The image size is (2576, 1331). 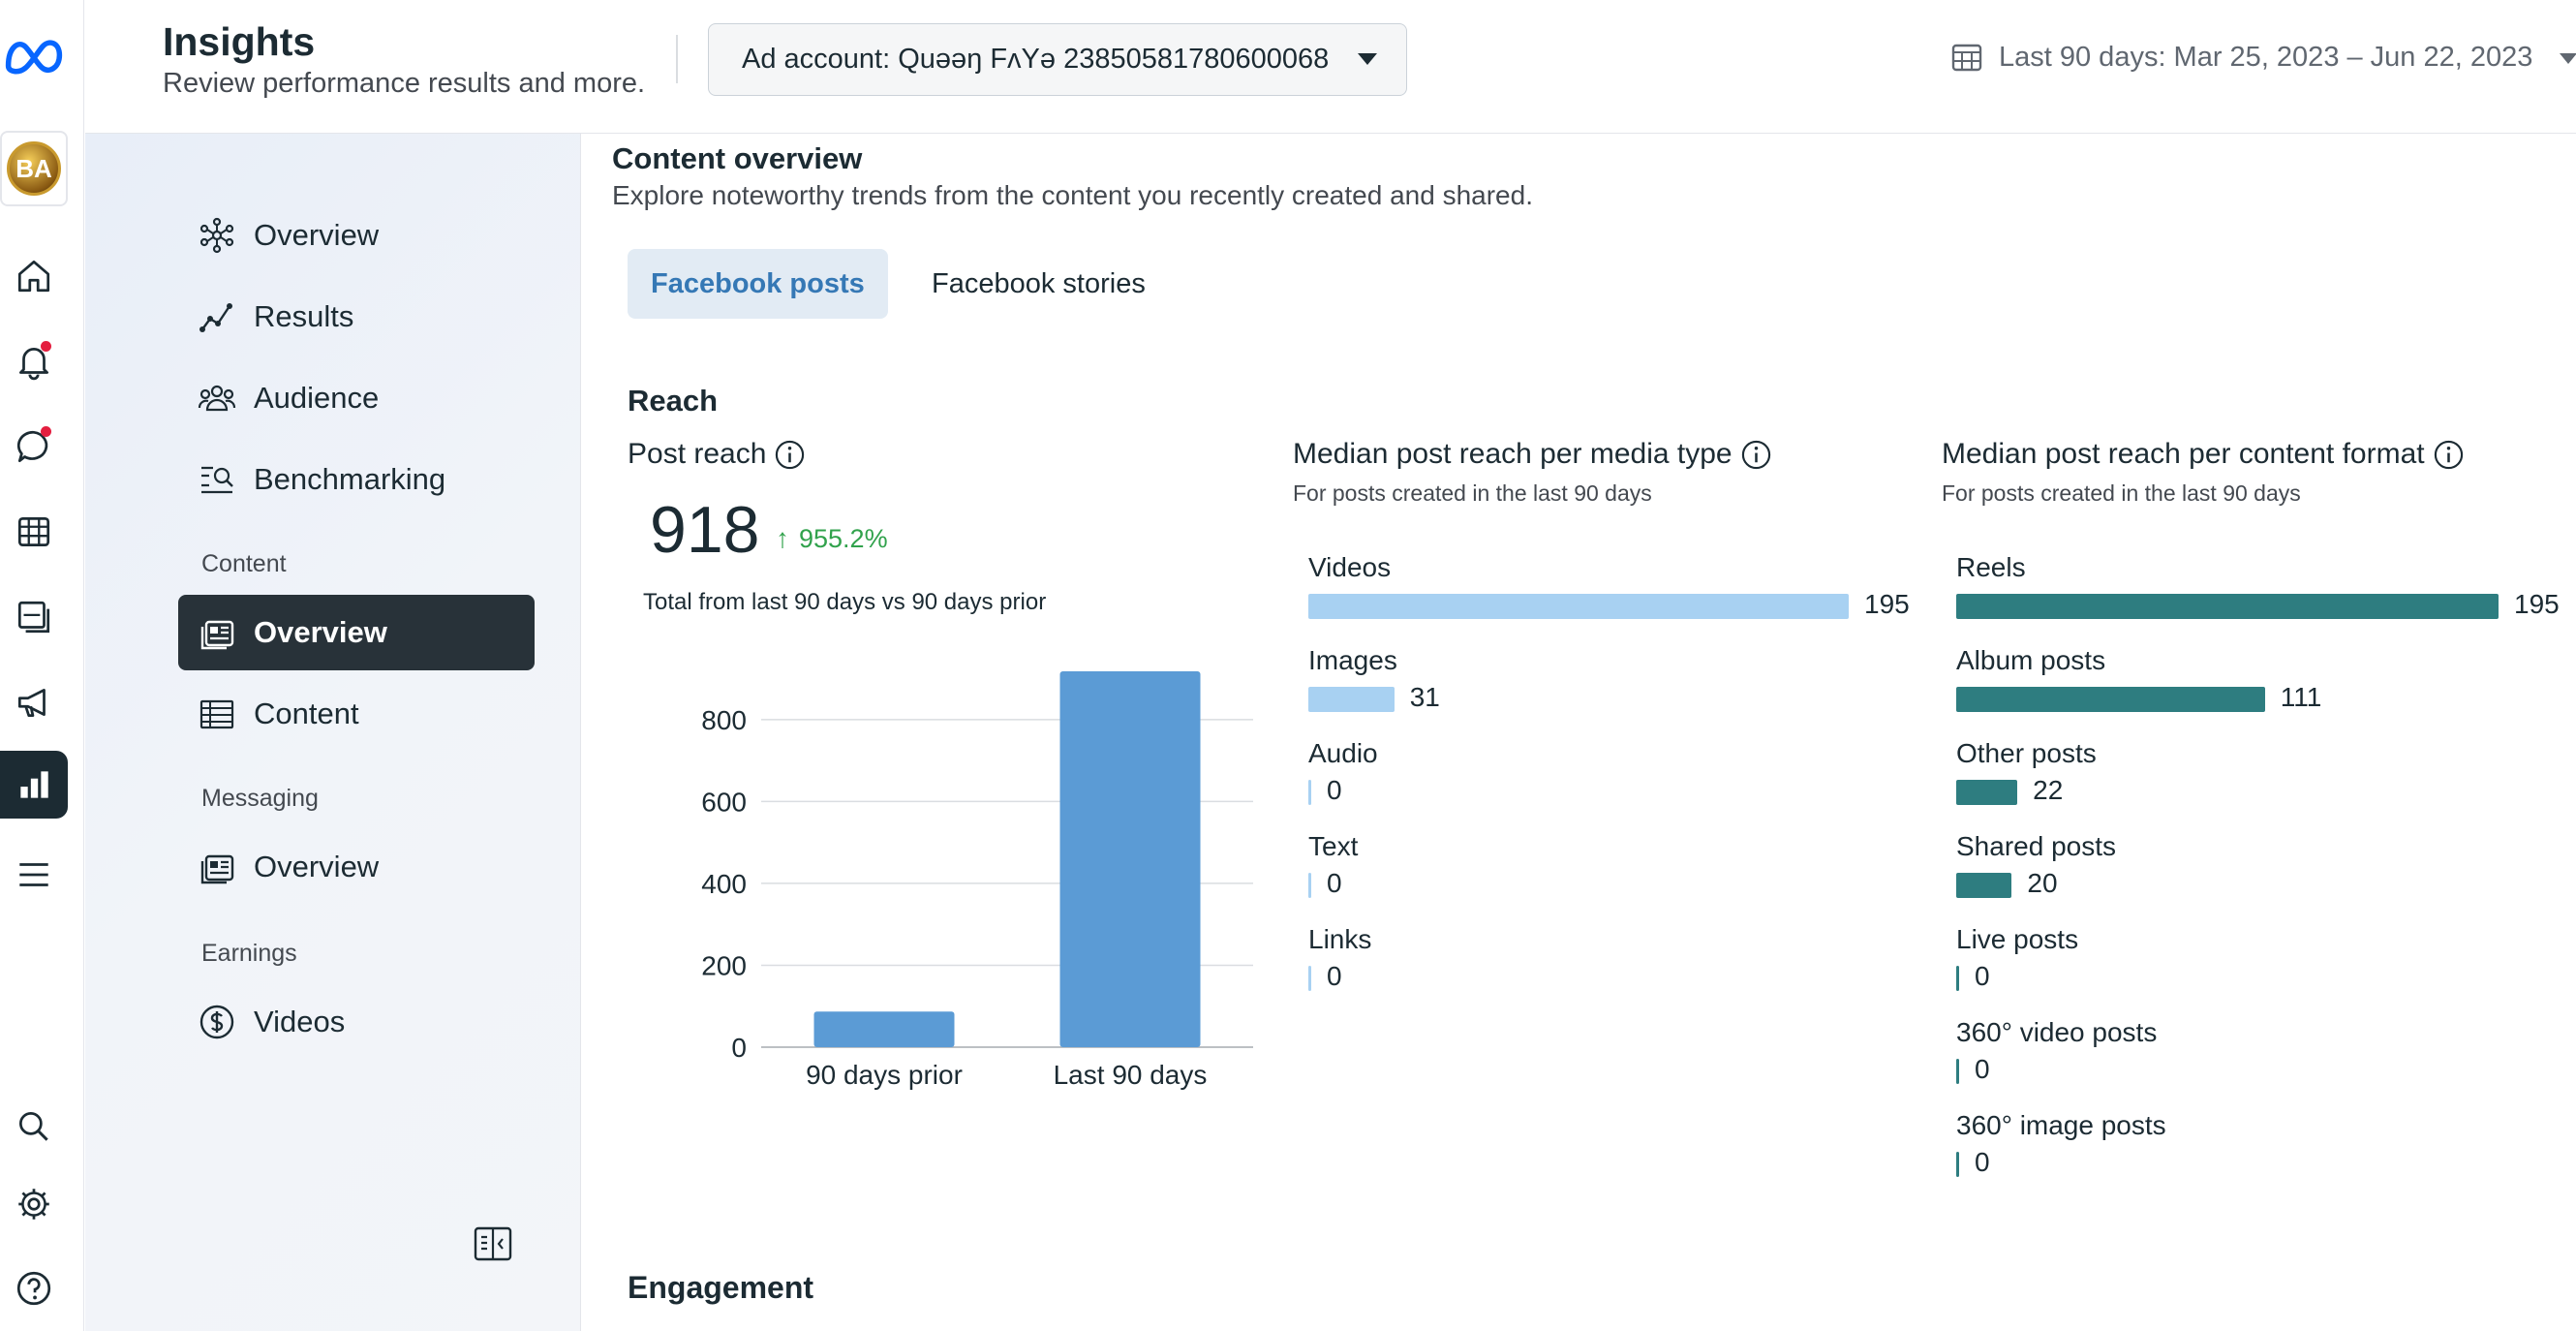 I want to click on compare-icon, so click(x=217, y=480).